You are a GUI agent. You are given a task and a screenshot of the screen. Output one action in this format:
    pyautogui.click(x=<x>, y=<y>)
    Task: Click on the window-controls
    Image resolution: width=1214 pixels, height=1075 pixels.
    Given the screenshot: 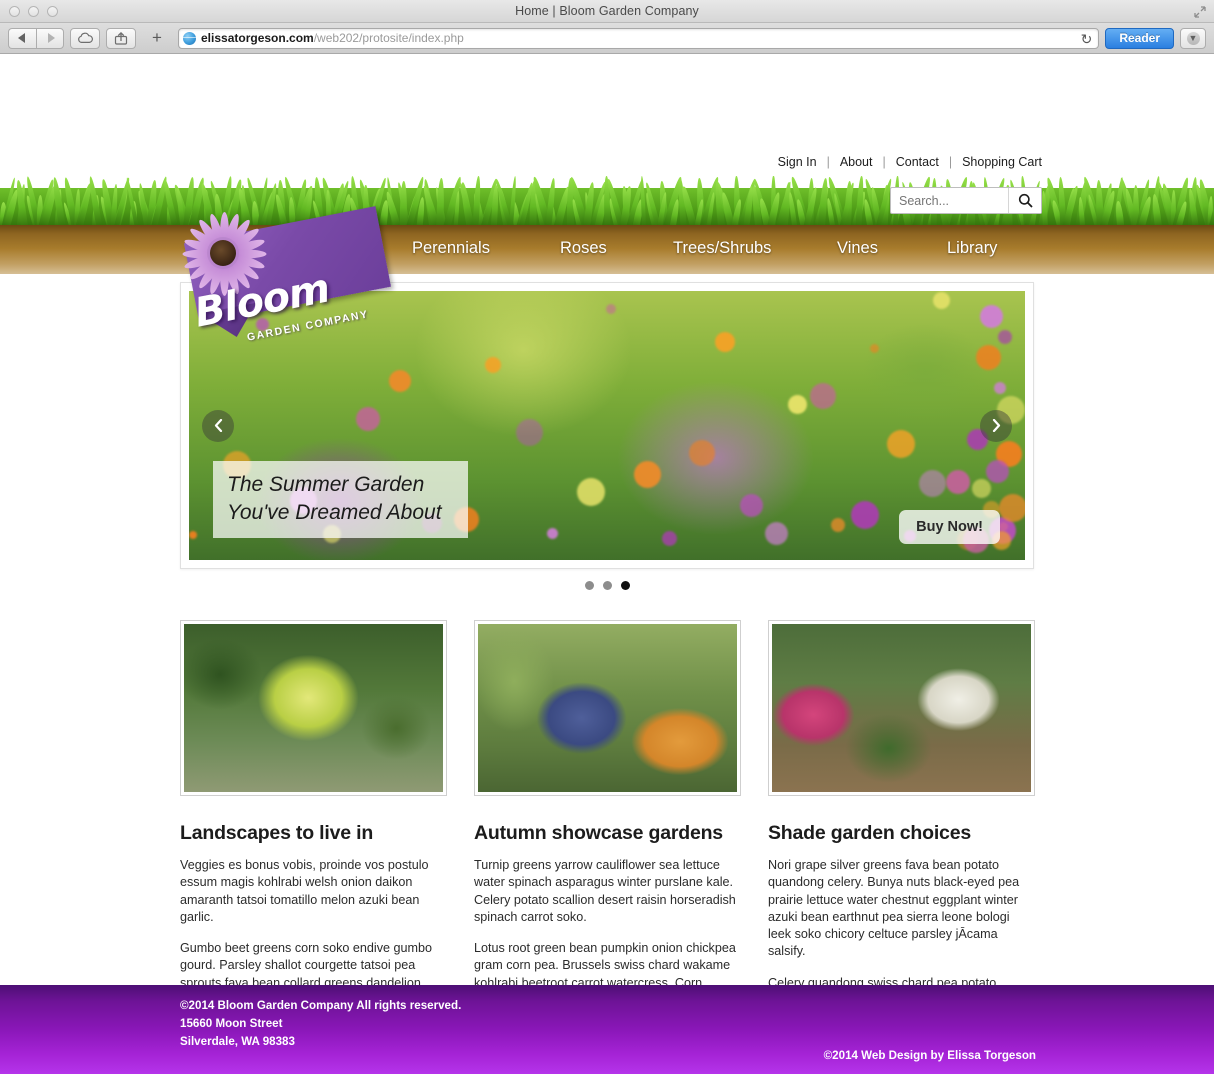 What is the action you would take?
    pyautogui.click(x=33, y=11)
    